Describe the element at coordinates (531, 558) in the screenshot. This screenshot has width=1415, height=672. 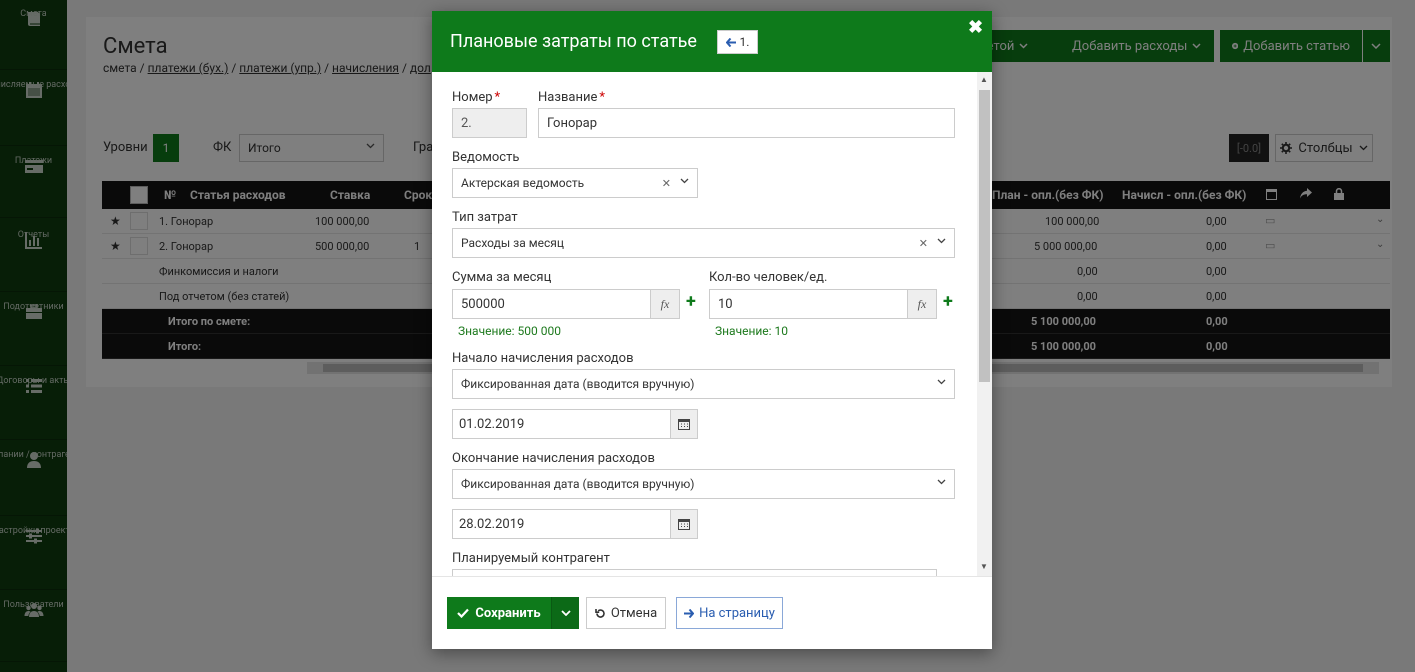
I see `contractor-label: Планируемый контрагент` at that location.